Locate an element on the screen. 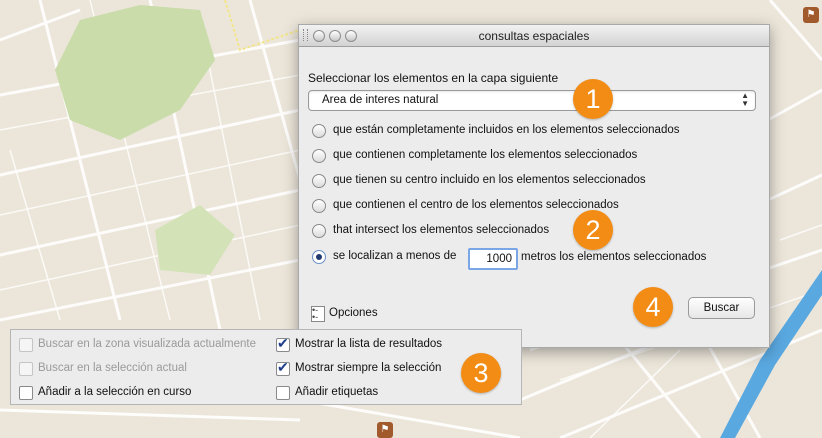 The height and width of the screenshot is (438, 822). options-label: Opciones is located at coordinates (353, 313).